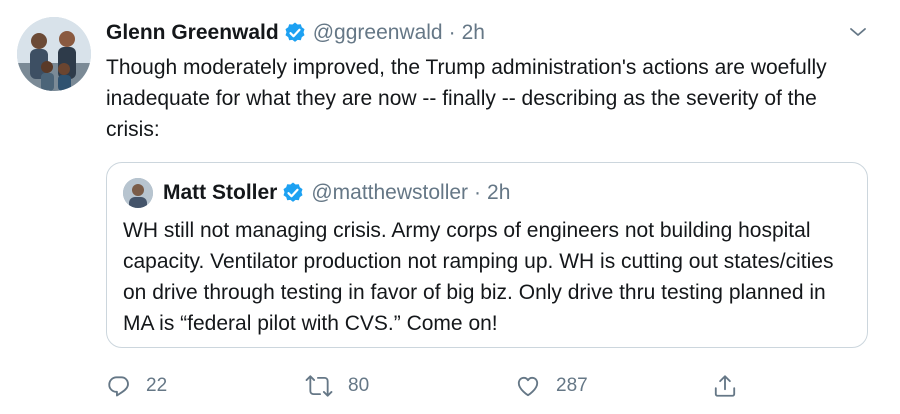 Image resolution: width=900 pixels, height=414 pixels. Describe the element at coordinates (359, 385) in the screenshot. I see `retweet-count: 80` at that location.